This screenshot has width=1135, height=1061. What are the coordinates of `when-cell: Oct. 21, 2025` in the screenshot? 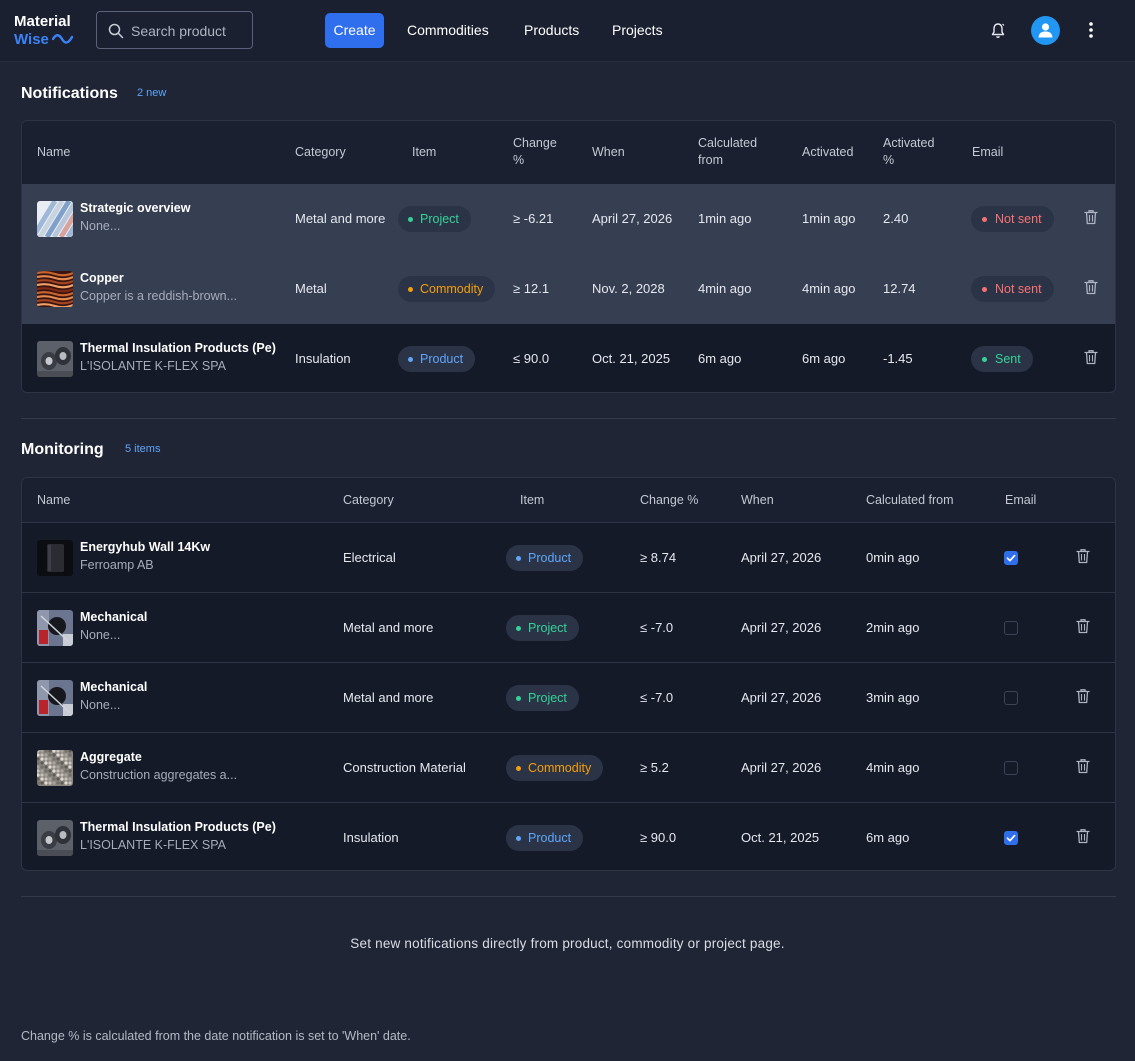 It's located at (631, 358).